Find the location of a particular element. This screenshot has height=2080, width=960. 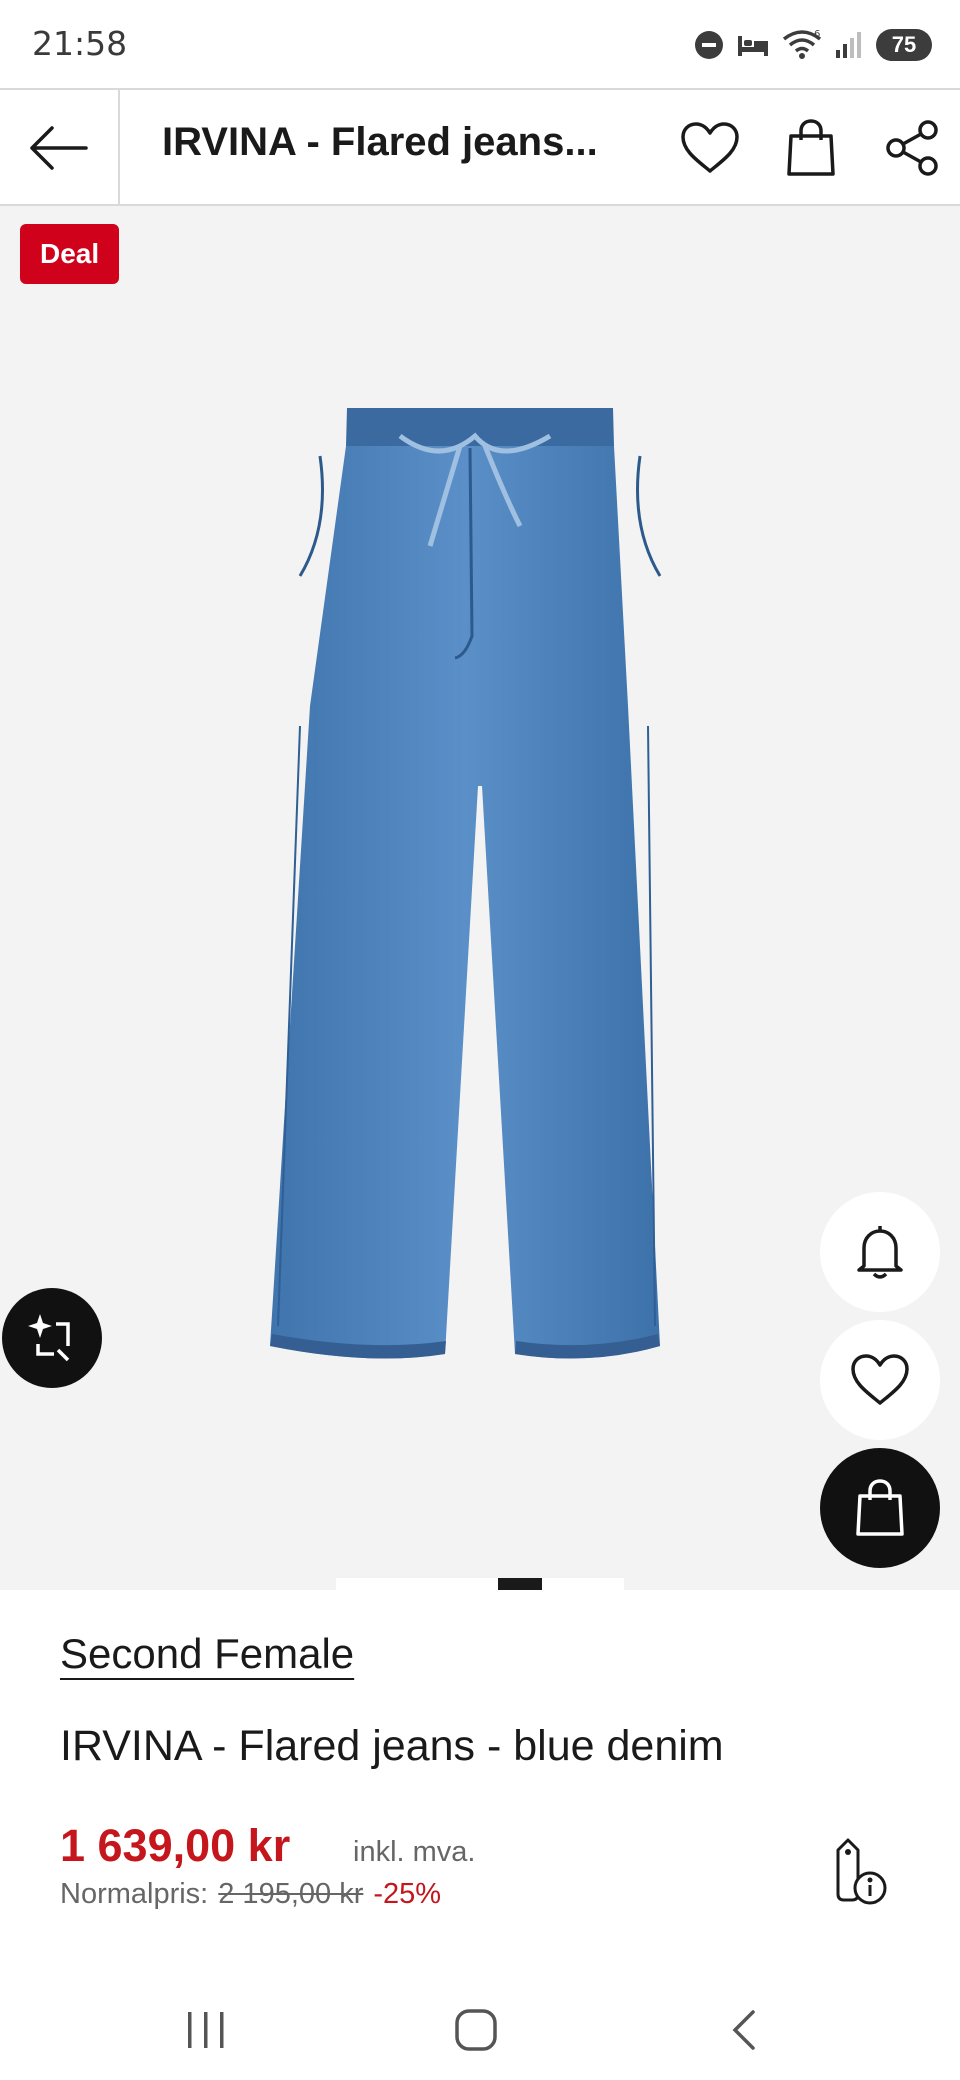

share-icon is located at coordinates (912, 148).